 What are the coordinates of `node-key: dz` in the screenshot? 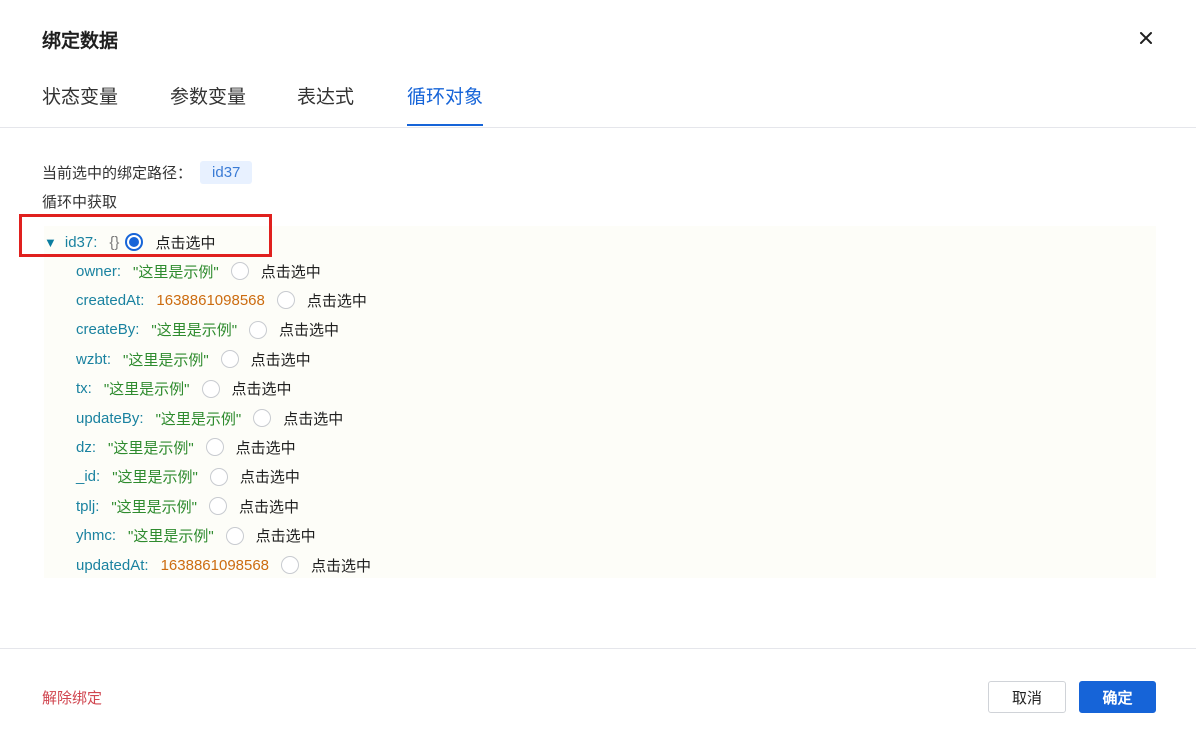 It's located at (84, 447).